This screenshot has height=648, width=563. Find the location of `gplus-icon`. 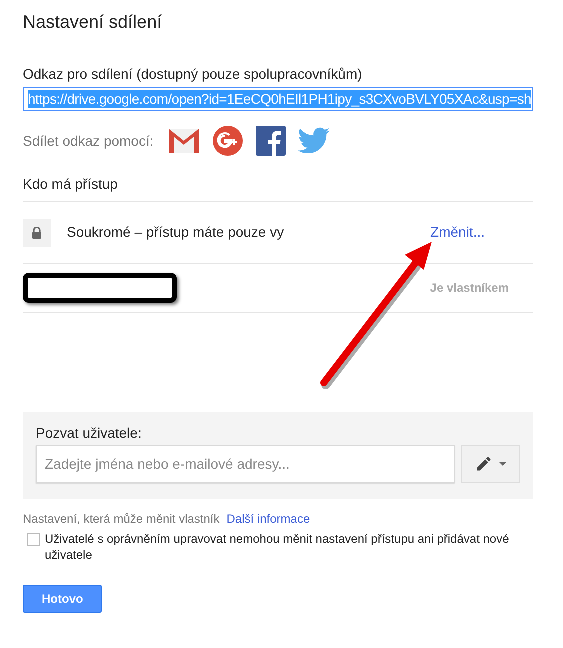

gplus-icon is located at coordinates (228, 141).